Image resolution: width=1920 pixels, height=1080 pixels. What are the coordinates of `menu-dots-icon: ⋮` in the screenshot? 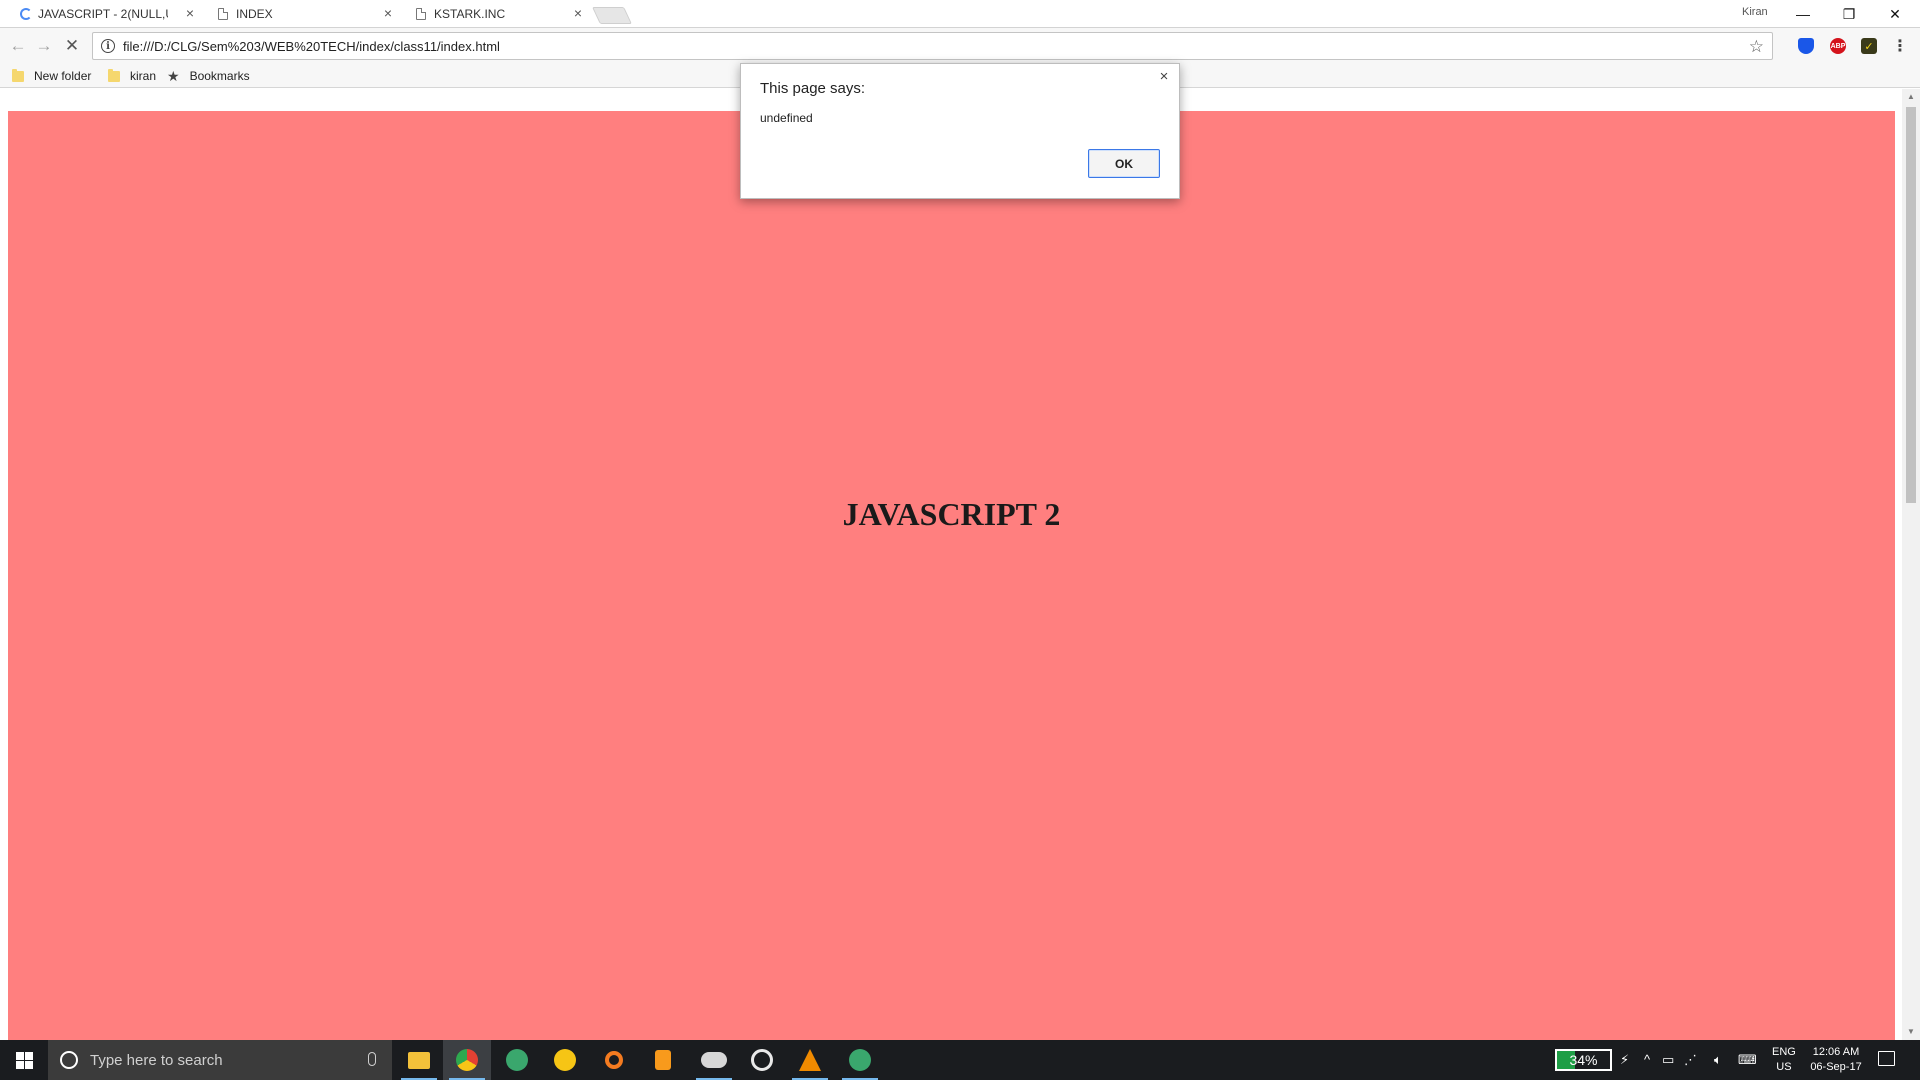 It's located at (1900, 46).